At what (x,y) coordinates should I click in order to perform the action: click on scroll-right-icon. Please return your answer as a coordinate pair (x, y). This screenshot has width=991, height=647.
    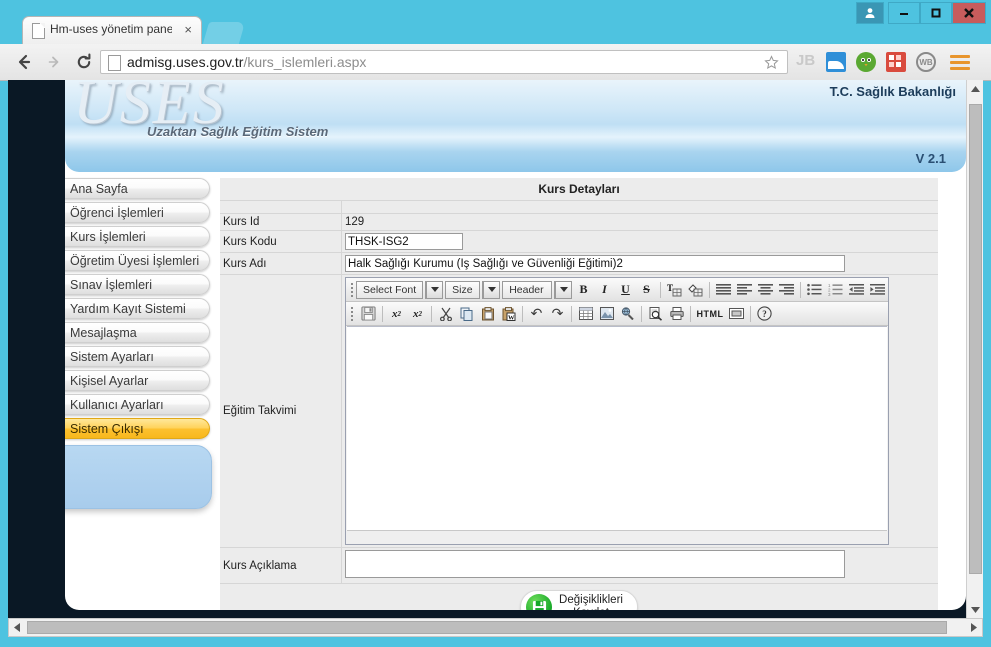
    Looking at the image, I should click on (974, 627).